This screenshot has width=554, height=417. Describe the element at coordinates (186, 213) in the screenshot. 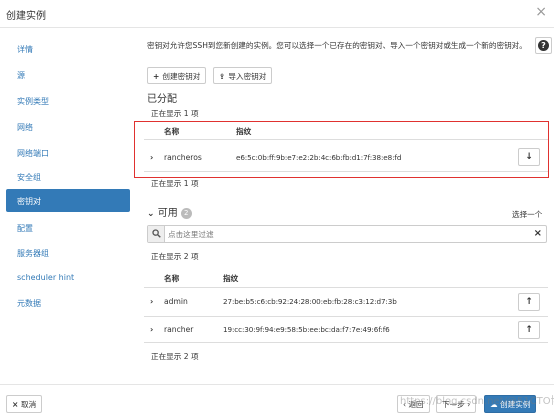

I see `available-count-badge: 2` at that location.